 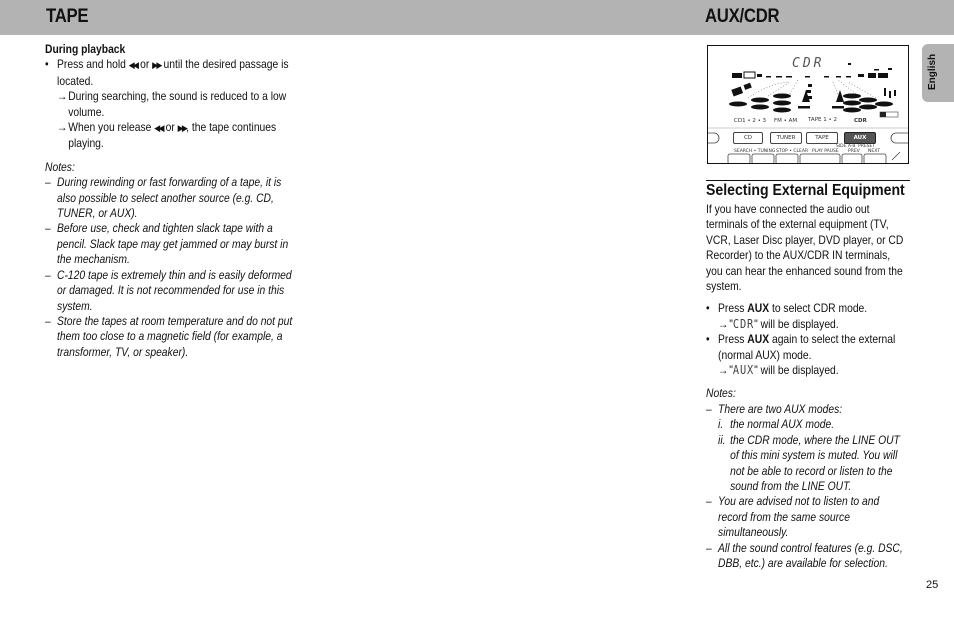 What do you see at coordinates (786, 121) in the screenshot?
I see `source-label-tuner: FM • AM` at bounding box center [786, 121].